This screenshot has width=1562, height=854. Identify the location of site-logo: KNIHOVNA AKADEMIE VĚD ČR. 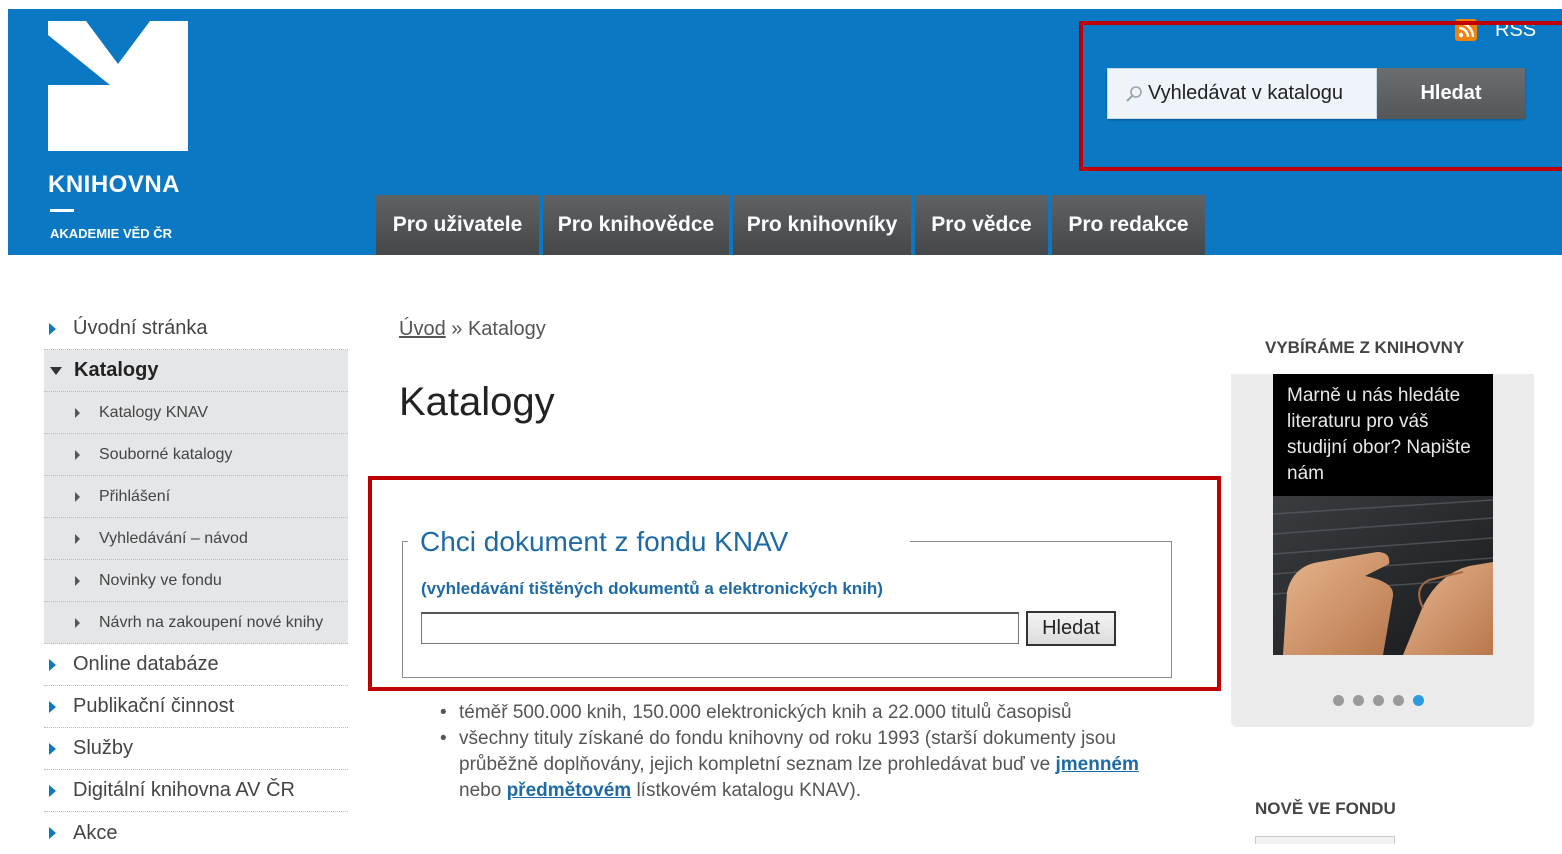
(118, 131).